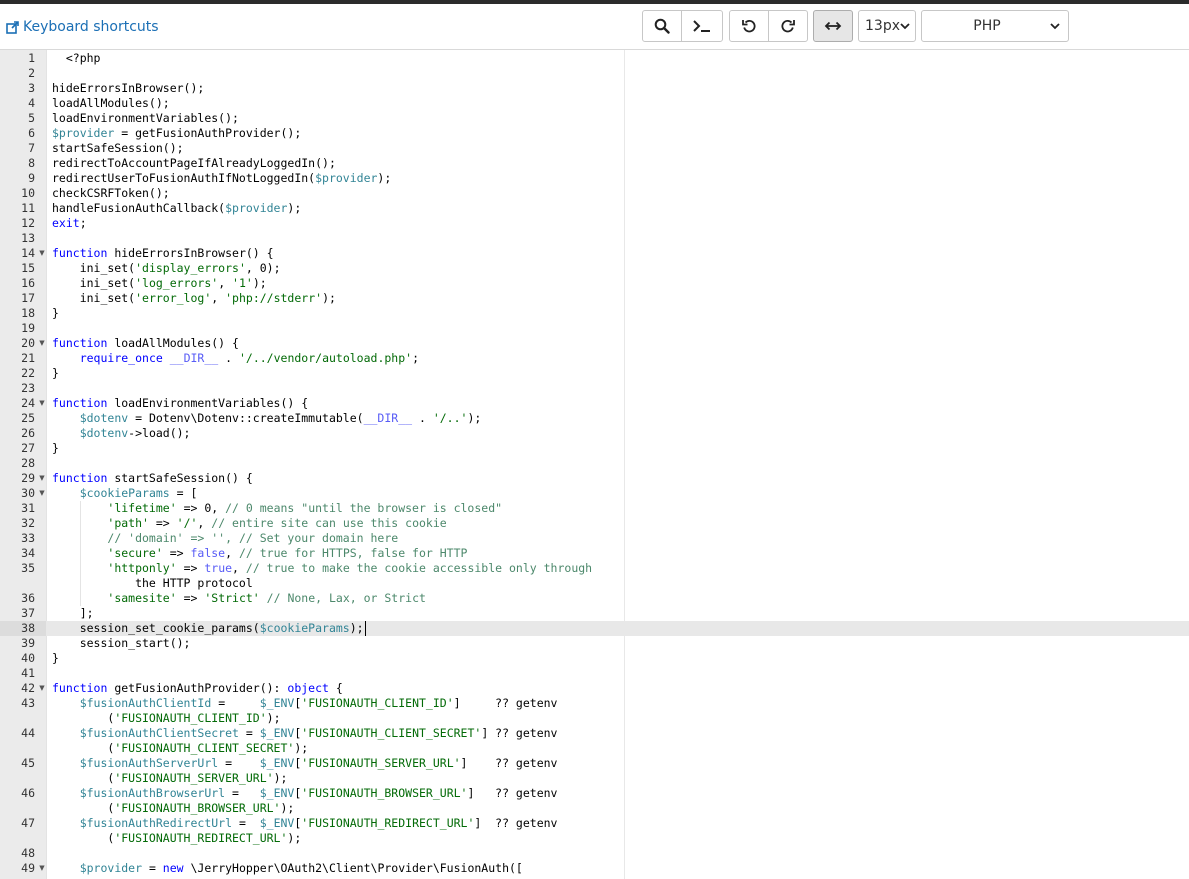 This screenshot has width=1189, height=879. What do you see at coordinates (194, 298) in the screenshot?
I see `code-line: ini_set('error_log', 'php://stderr');` at bounding box center [194, 298].